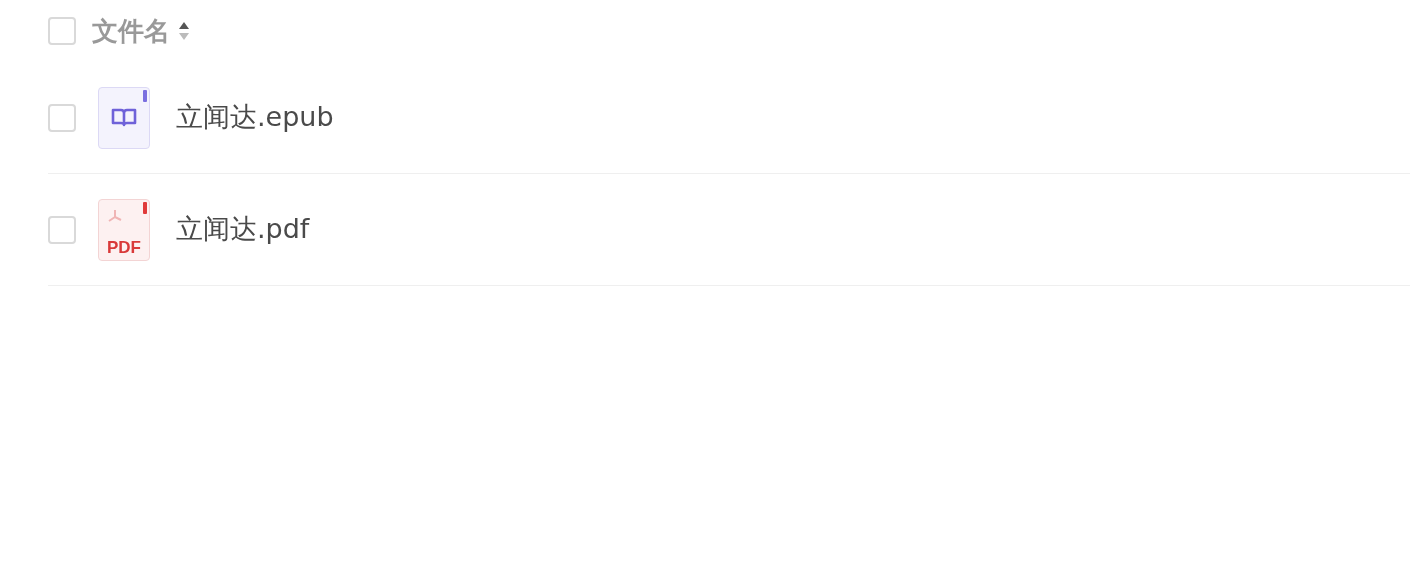 The width and height of the screenshot is (1410, 588). I want to click on book-file-icon, so click(124, 117).